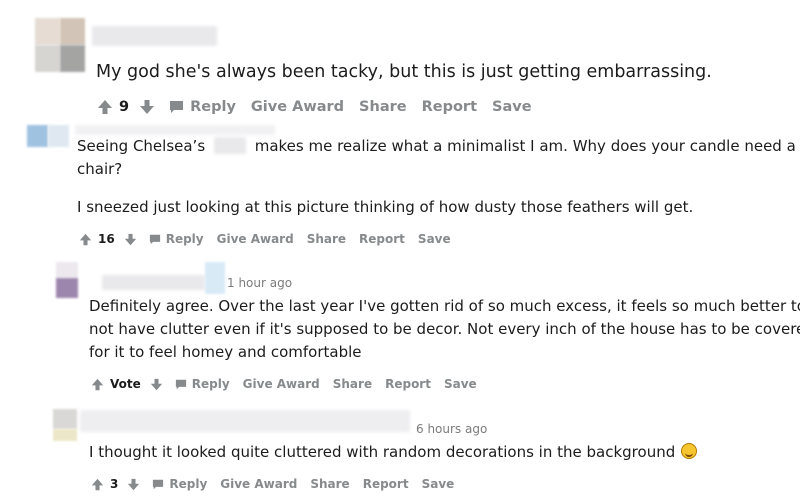 The image size is (800, 500). What do you see at coordinates (114, 484) in the screenshot?
I see `vote-count: 3` at bounding box center [114, 484].